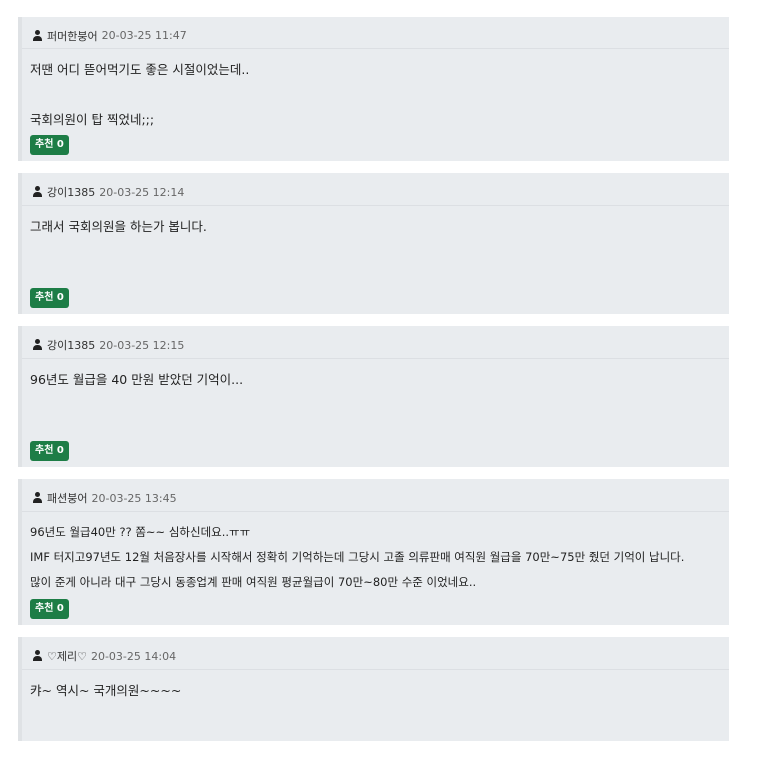  Describe the element at coordinates (134, 498) in the screenshot. I see `comment-time: 20-03-25 13:45` at that location.